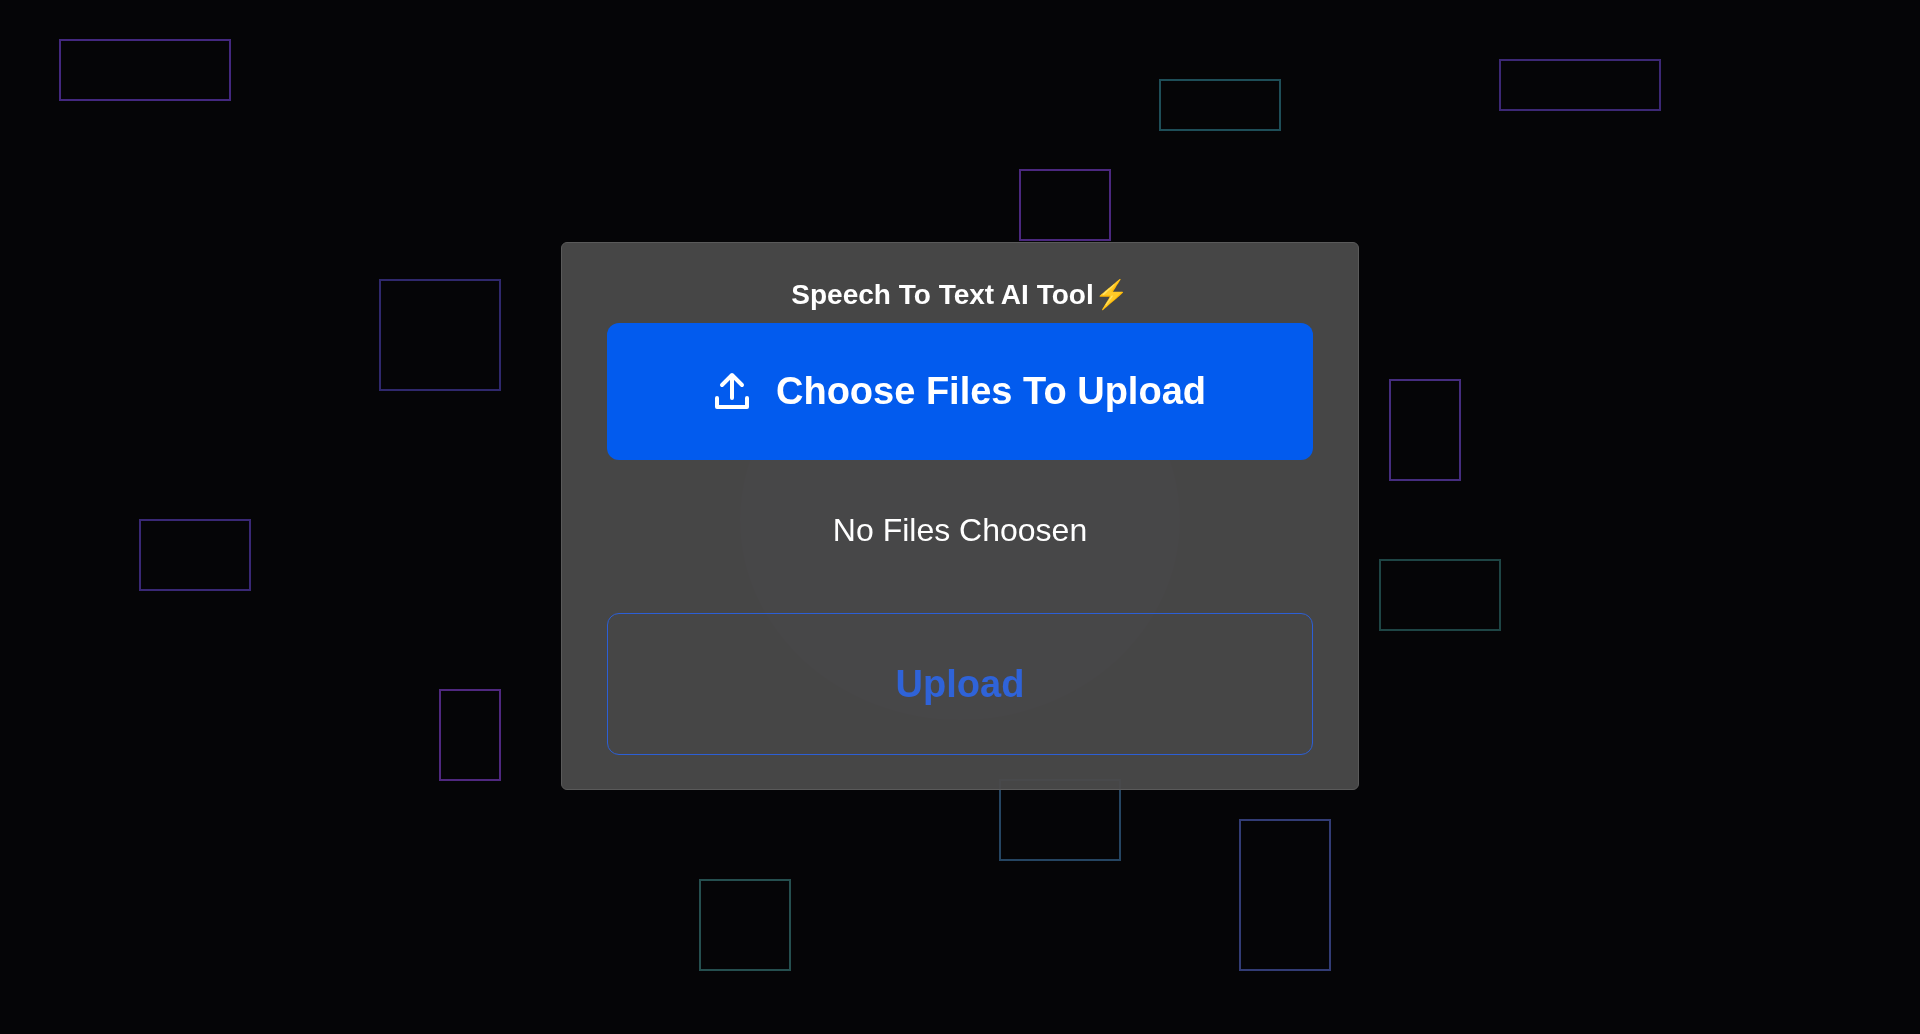 This screenshot has width=1920, height=1034. What do you see at coordinates (732, 391) in the screenshot?
I see `upload-icon` at bounding box center [732, 391].